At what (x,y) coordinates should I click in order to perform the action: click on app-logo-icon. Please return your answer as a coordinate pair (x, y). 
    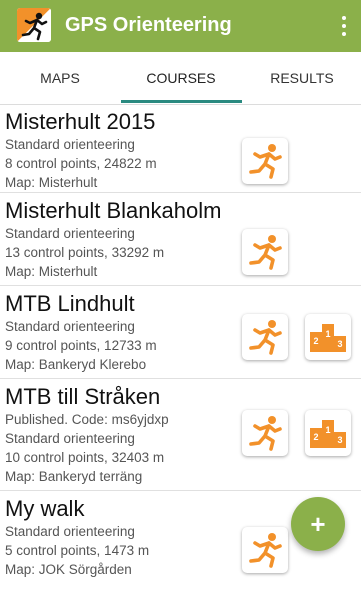
    Looking at the image, I should click on (34, 25).